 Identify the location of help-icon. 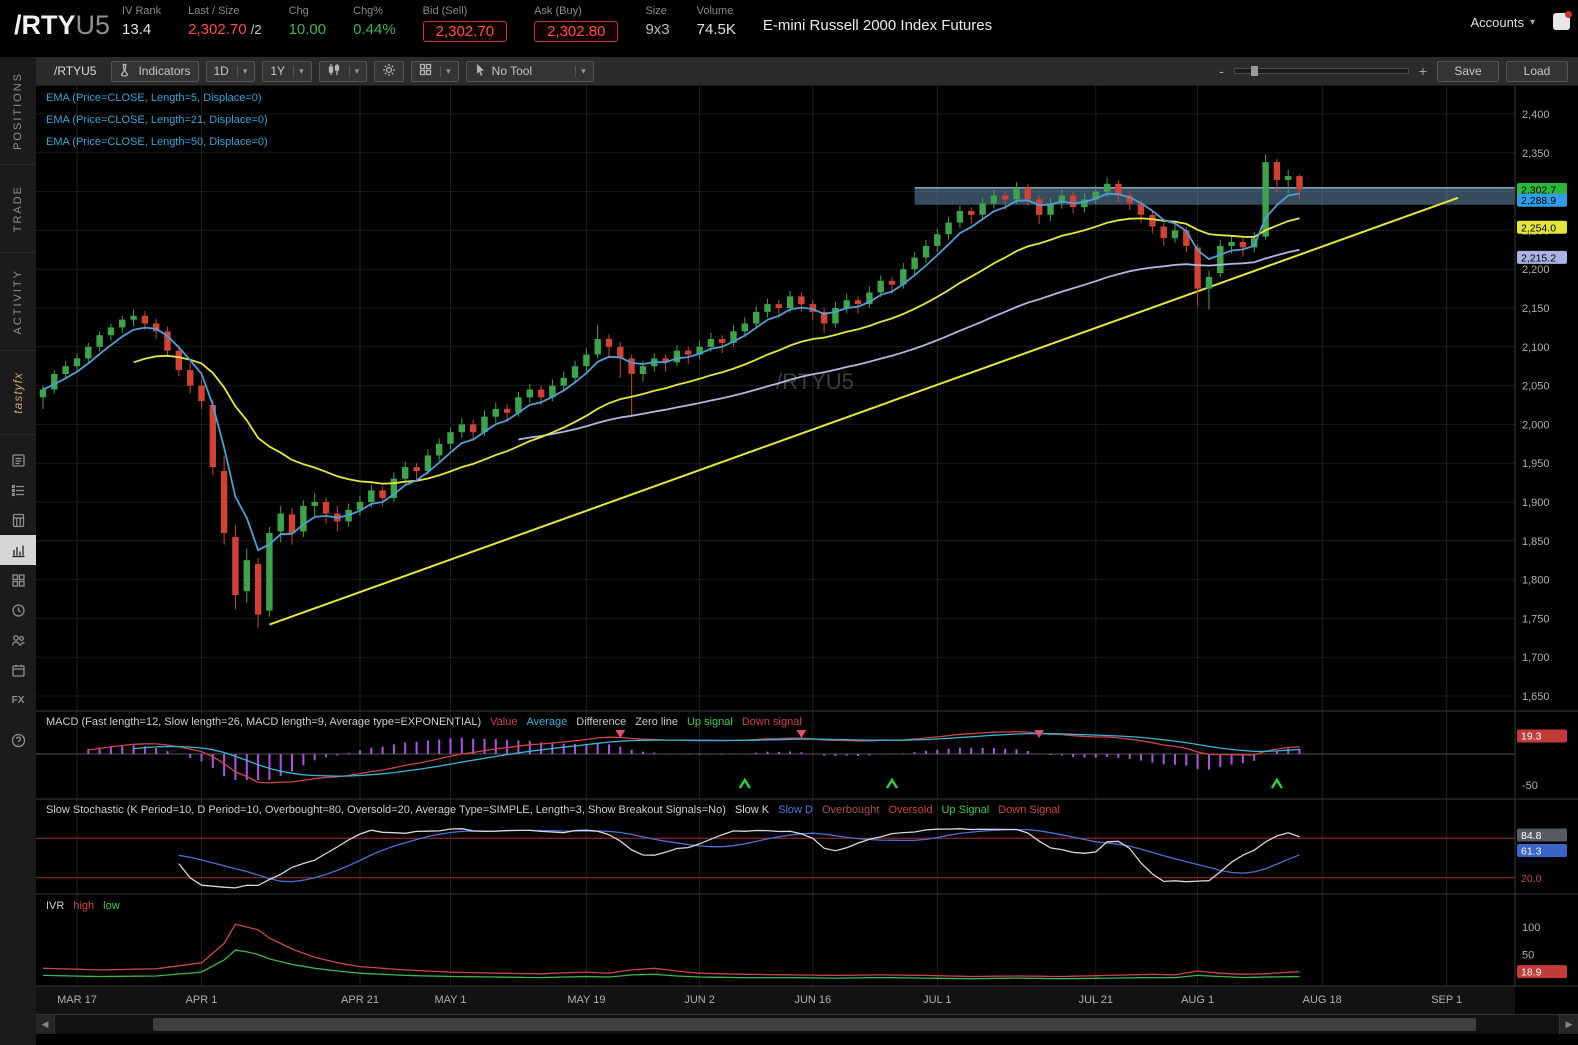
(18, 740).